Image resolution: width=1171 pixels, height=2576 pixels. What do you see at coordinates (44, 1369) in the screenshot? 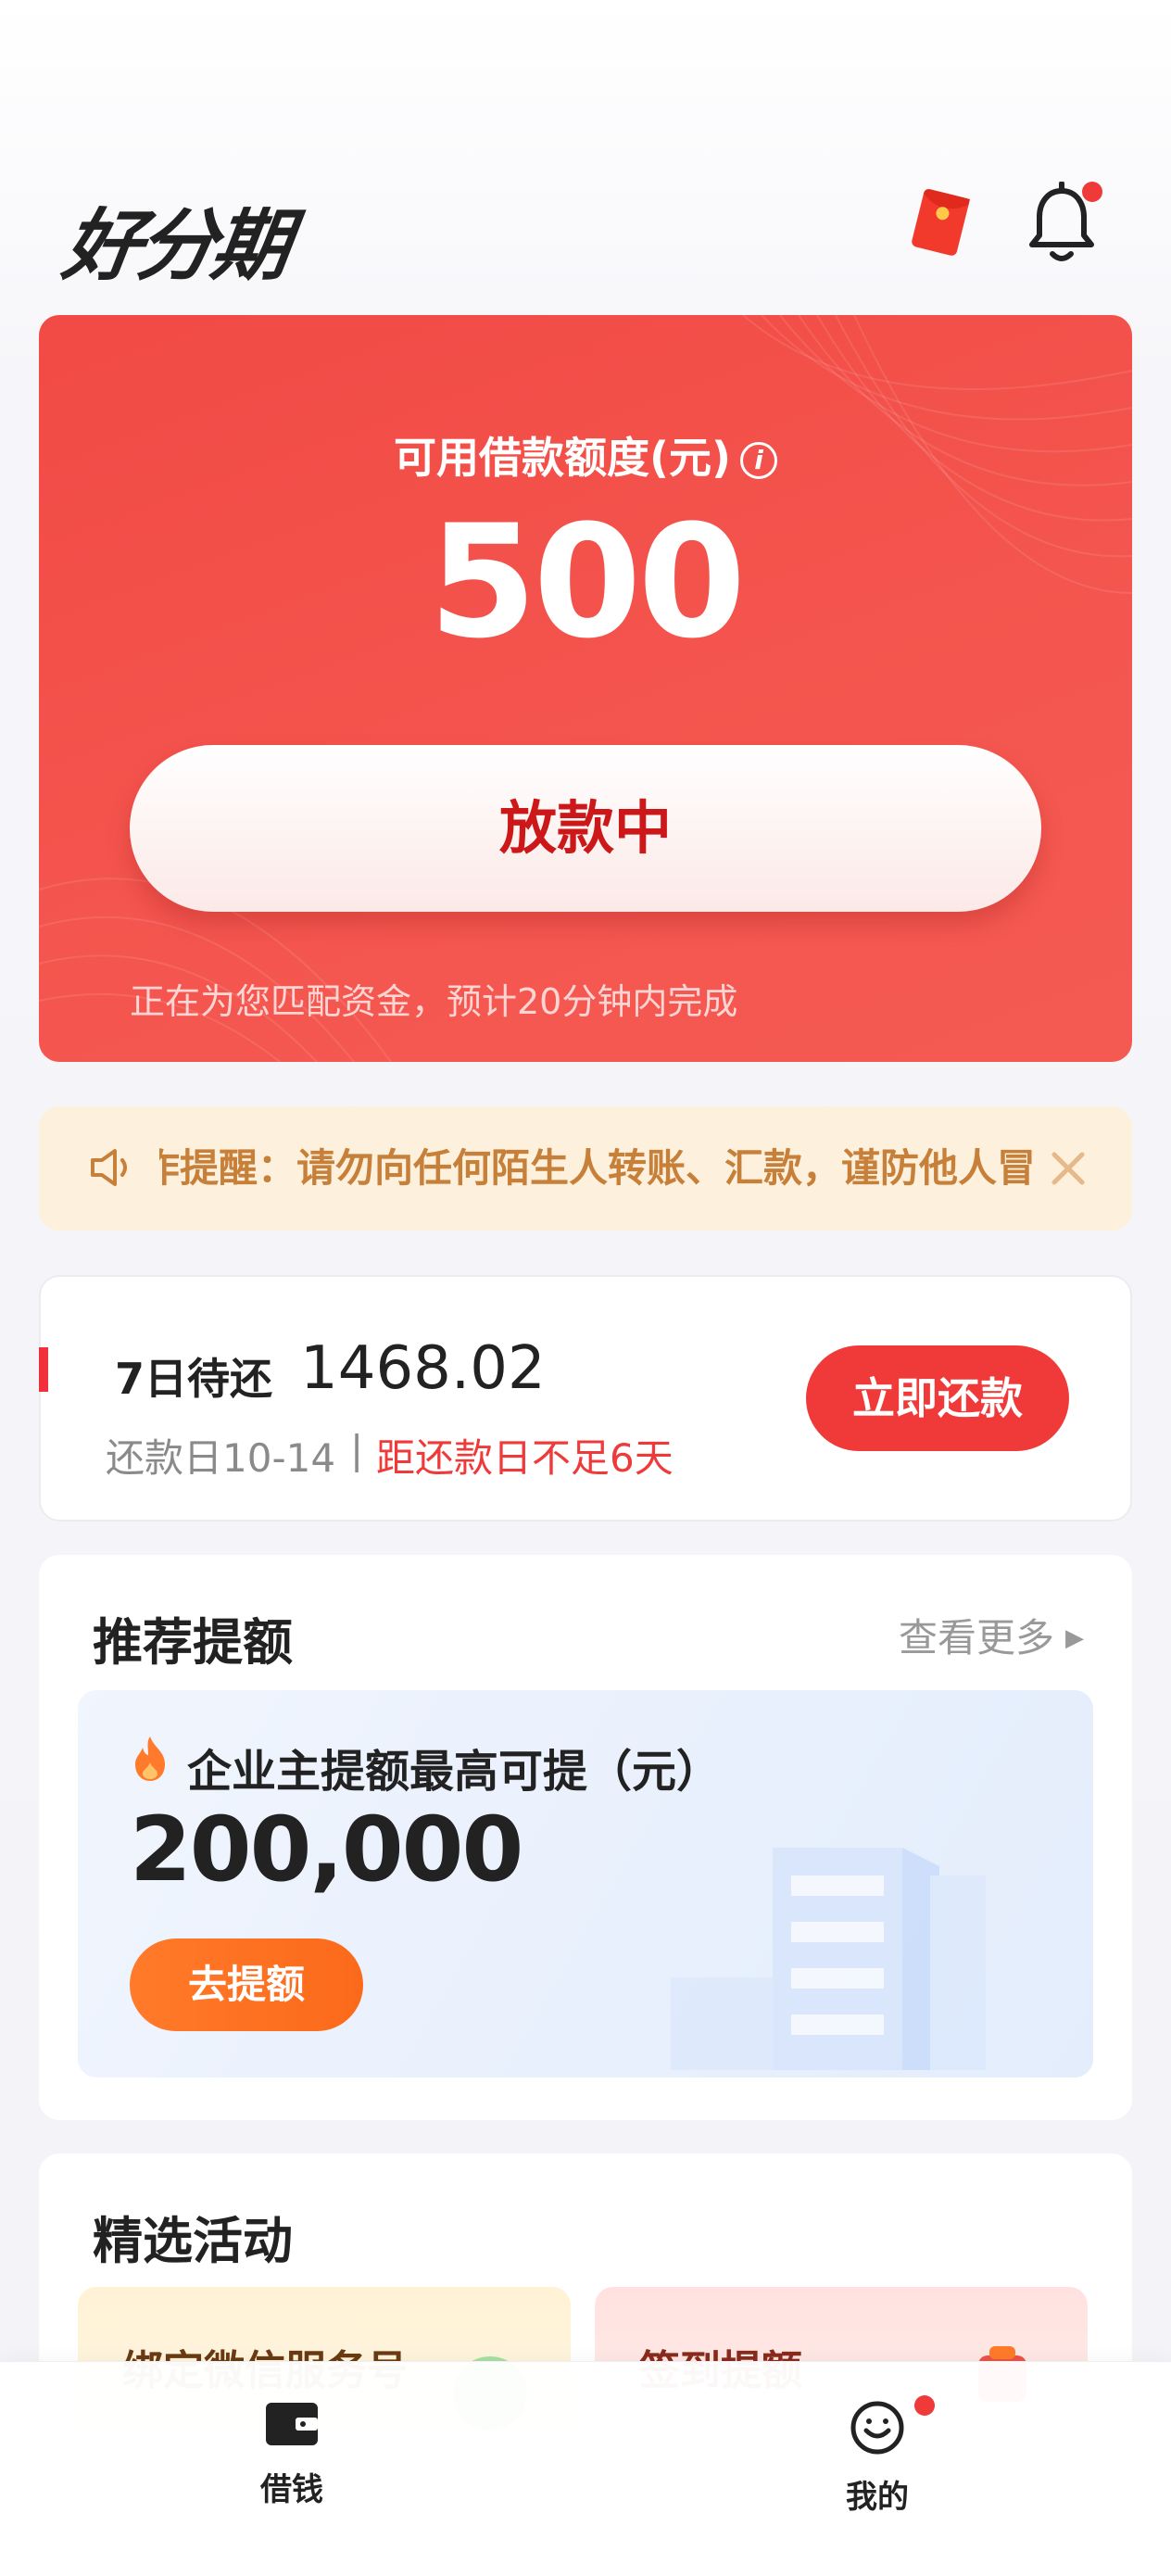
I see `repayment-accent-bar` at bounding box center [44, 1369].